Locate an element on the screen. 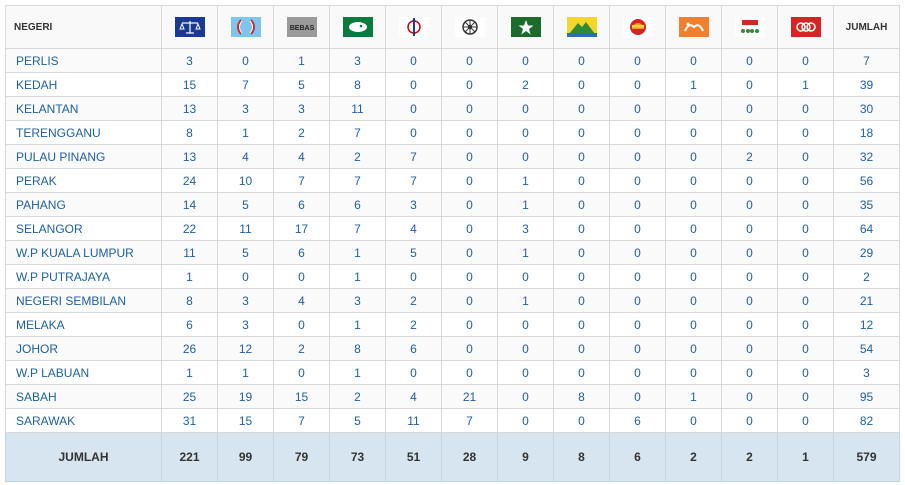  row-total: 54 is located at coordinates (866, 348).